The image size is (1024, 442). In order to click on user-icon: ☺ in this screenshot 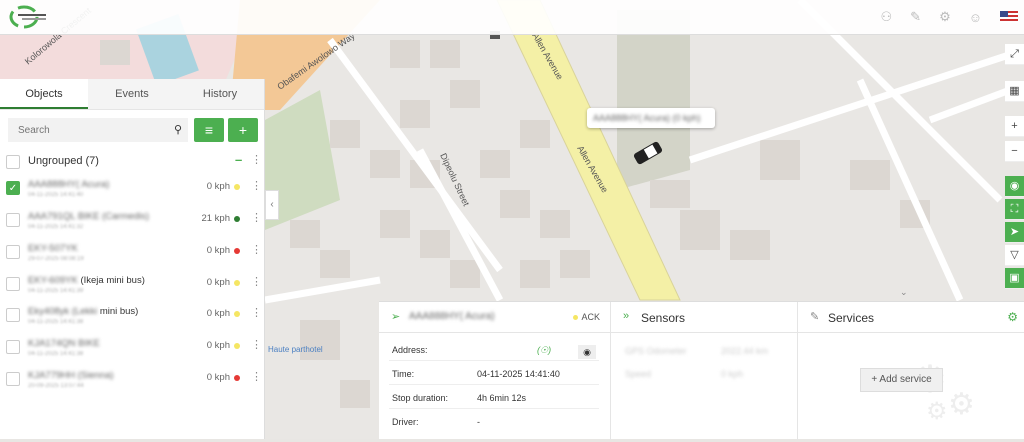, I will do `click(975, 17)`.